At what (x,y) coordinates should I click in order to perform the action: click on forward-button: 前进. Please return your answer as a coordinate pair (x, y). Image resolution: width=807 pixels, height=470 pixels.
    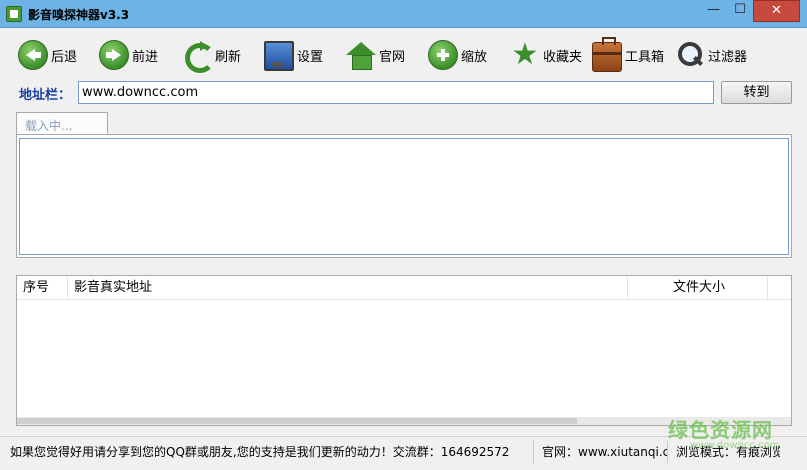
    Looking at the image, I should click on (128, 55).